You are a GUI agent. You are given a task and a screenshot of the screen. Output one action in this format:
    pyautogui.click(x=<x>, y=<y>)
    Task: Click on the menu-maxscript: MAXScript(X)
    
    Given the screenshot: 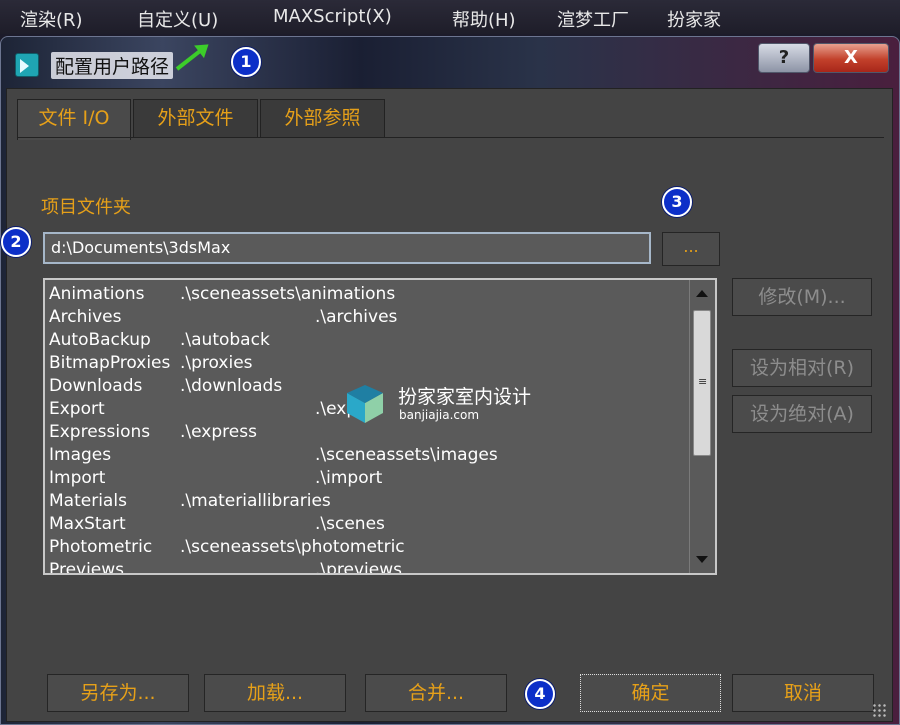 What is the action you would take?
    pyautogui.click(x=332, y=16)
    